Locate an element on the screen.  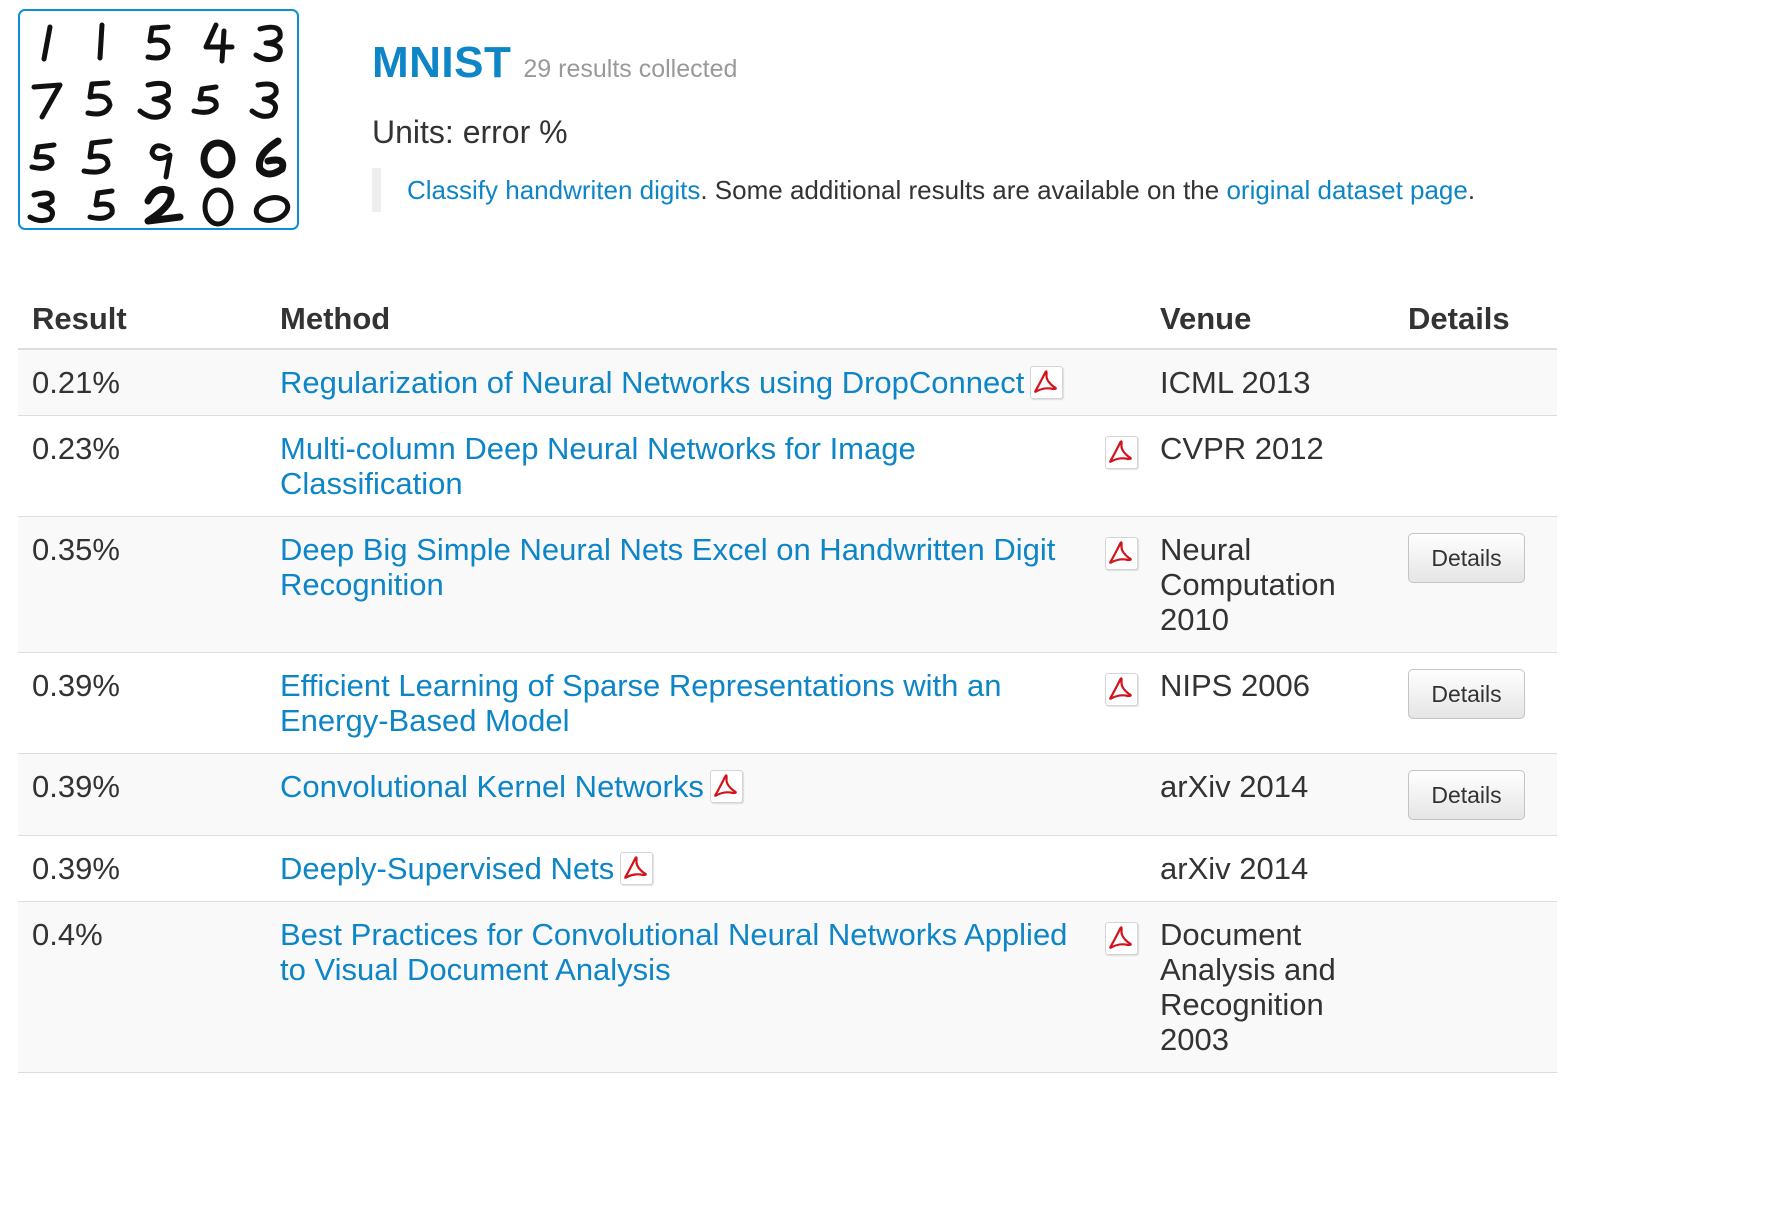
header-venue: Venue is located at coordinates (1270, 320).